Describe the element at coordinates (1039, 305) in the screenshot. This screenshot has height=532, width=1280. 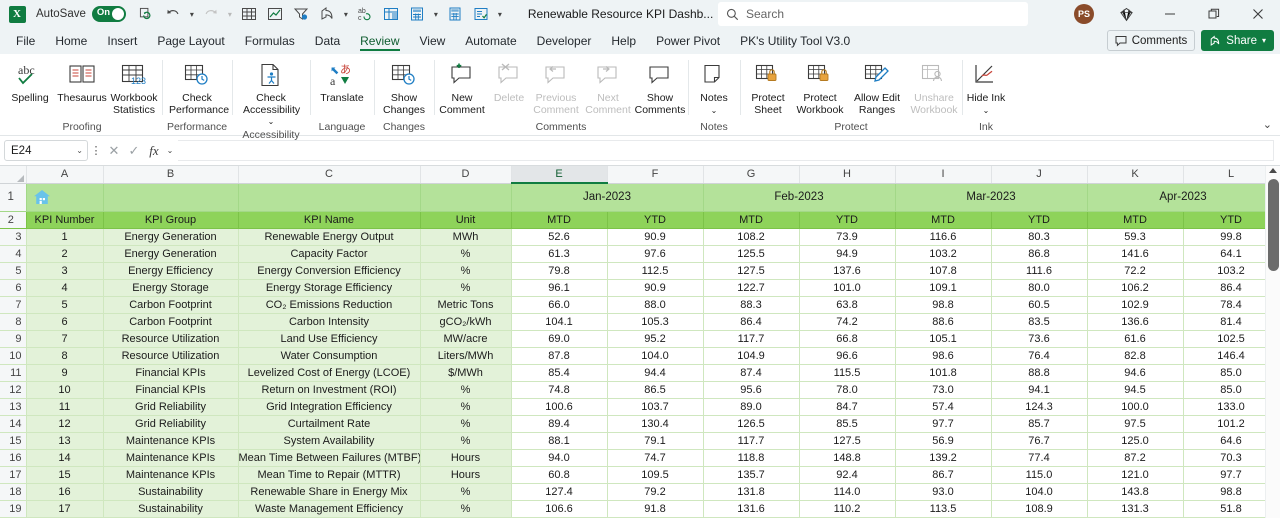
I see `cell-mar-ytd: 60.5` at that location.